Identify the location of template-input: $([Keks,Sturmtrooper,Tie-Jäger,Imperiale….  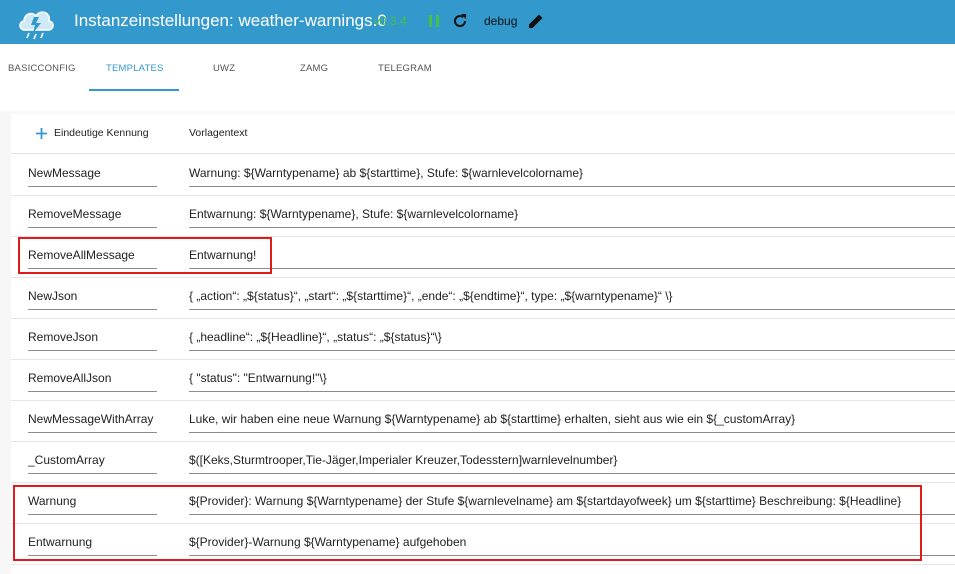
(572, 461).